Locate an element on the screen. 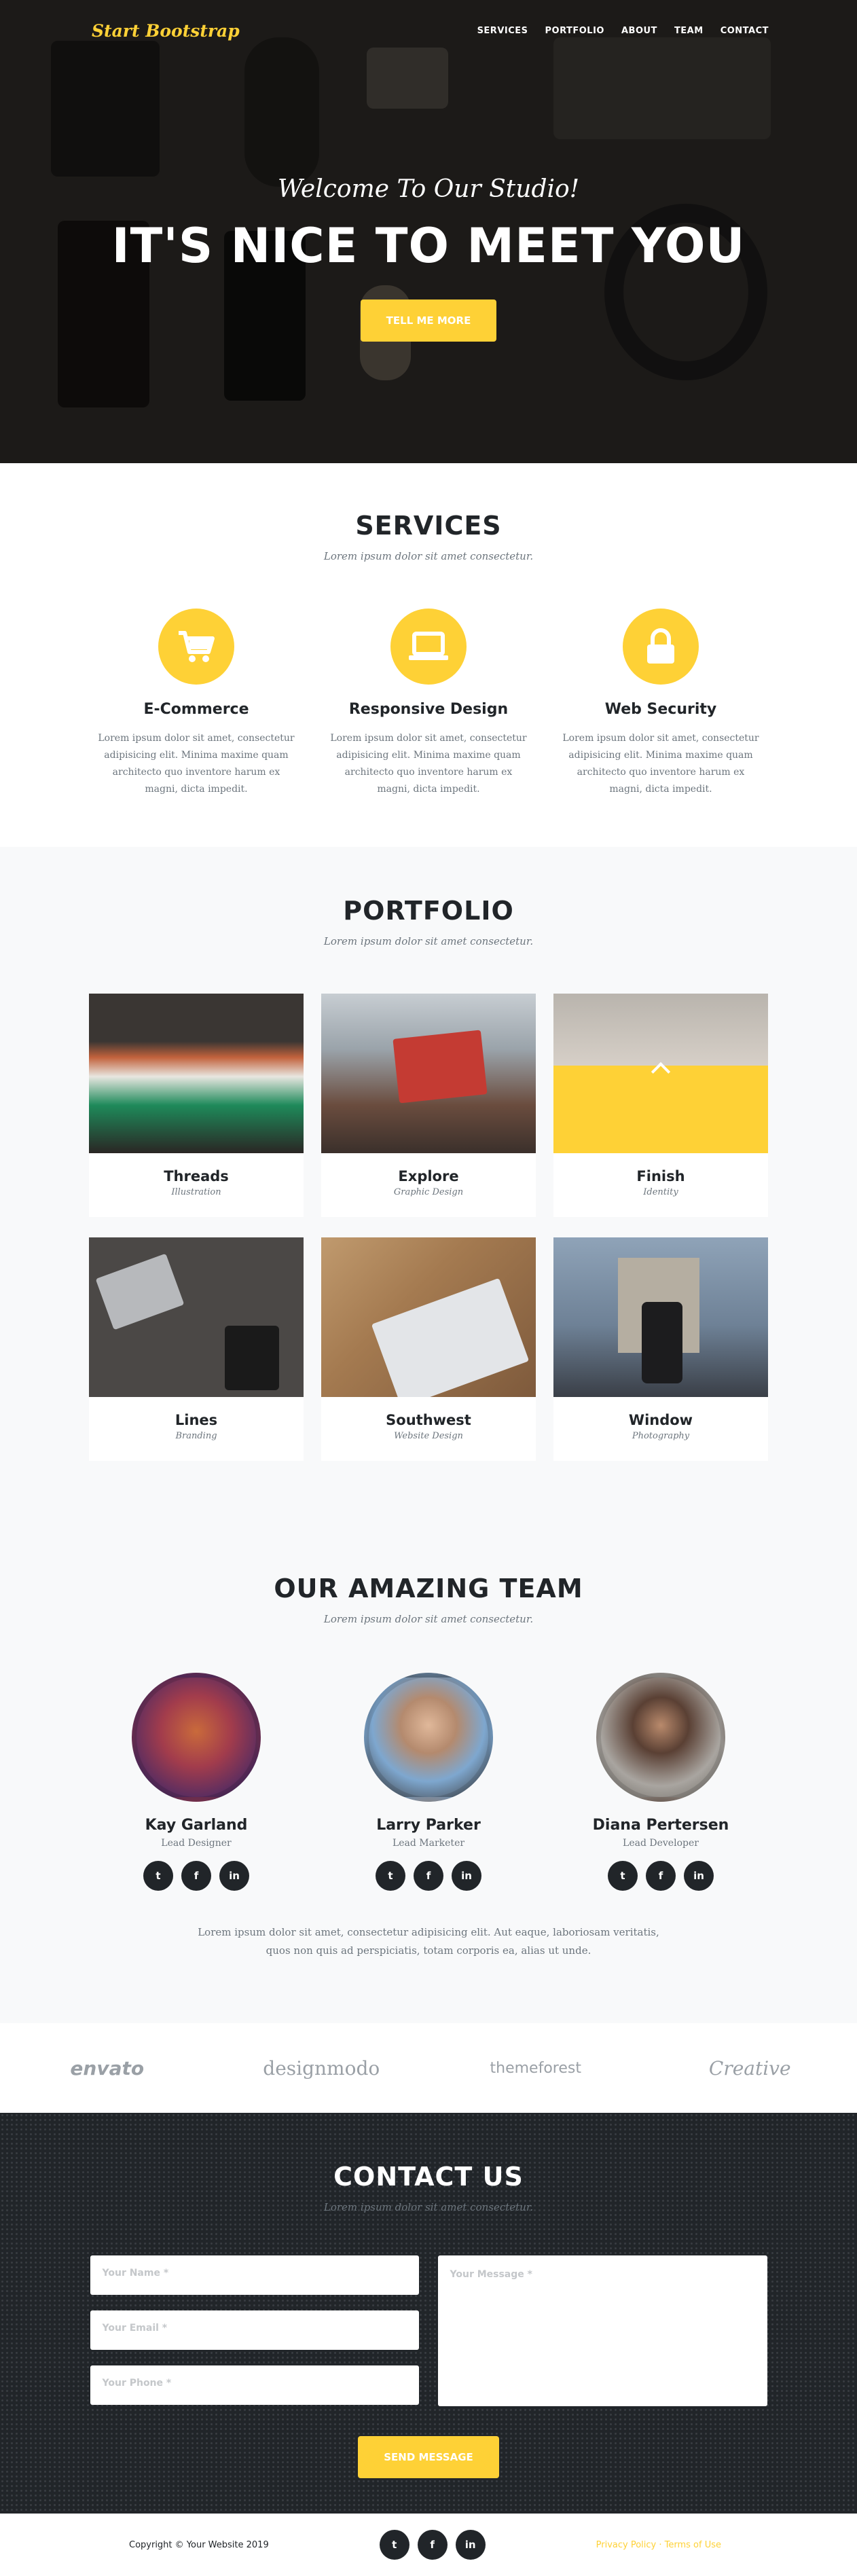  portfolio-item: Lines Branding is located at coordinates (196, 1349).